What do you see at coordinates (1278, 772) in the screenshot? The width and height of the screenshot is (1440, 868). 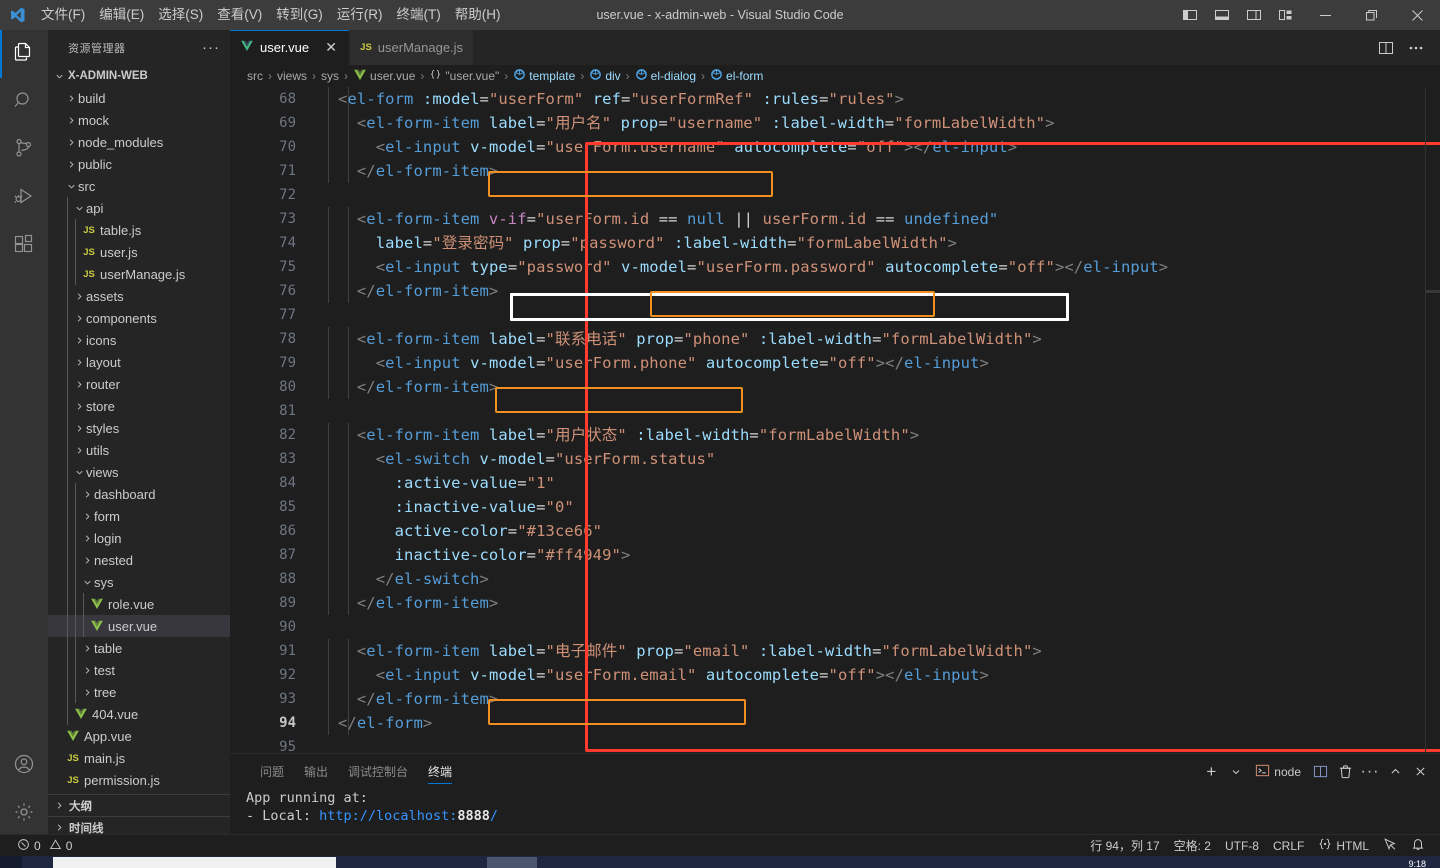 I see `terminal-shell-entry: node` at bounding box center [1278, 772].